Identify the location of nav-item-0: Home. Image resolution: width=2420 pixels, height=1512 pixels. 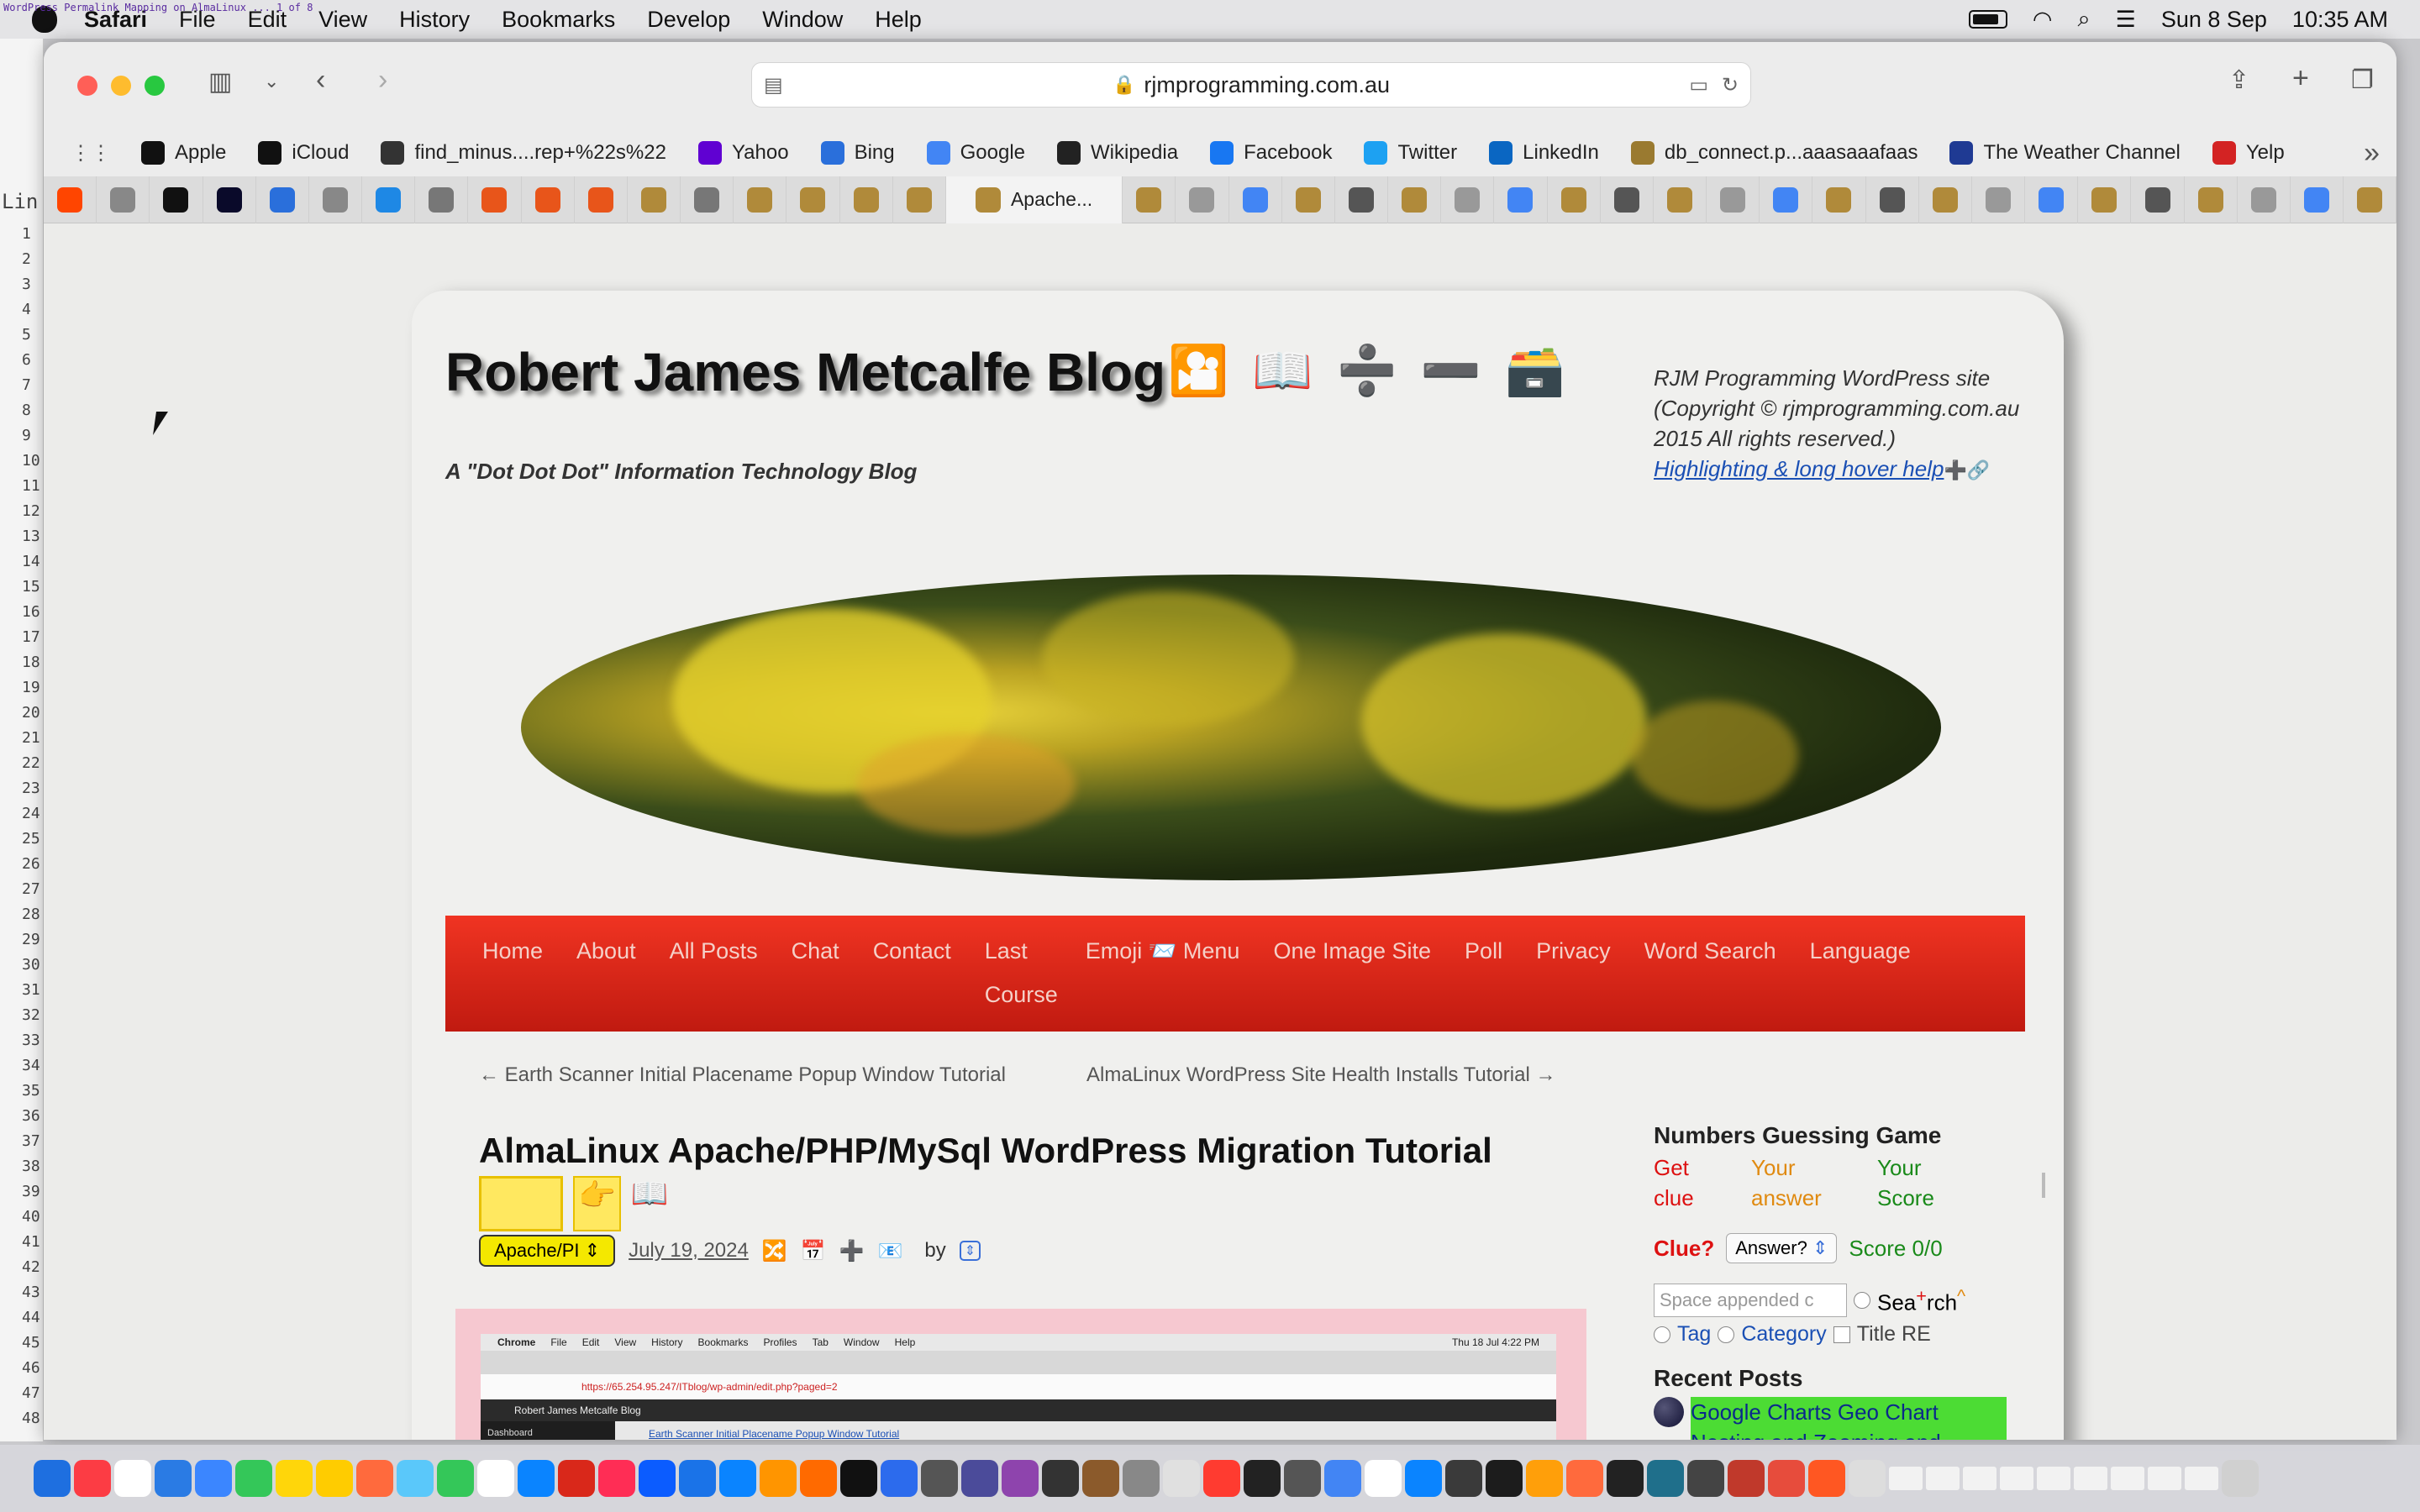
(512, 972).